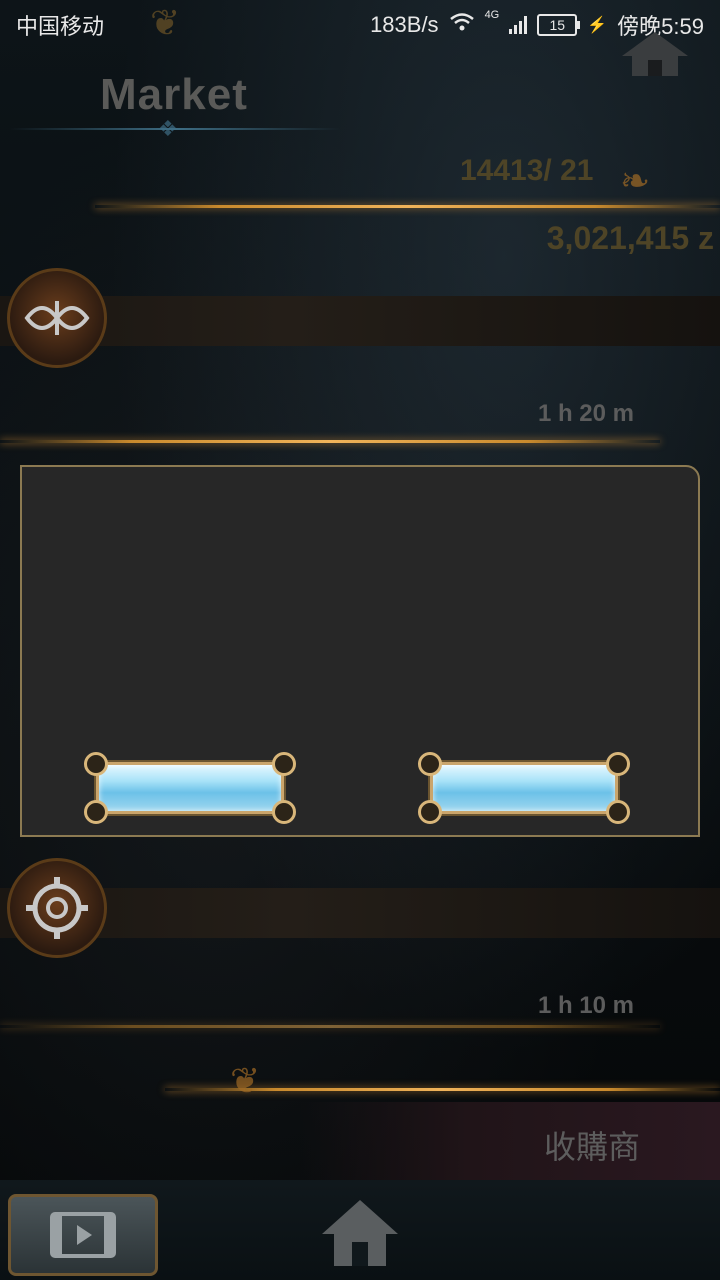  What do you see at coordinates (527, 170) in the screenshot?
I see `stock-counter: 14413/ 21` at bounding box center [527, 170].